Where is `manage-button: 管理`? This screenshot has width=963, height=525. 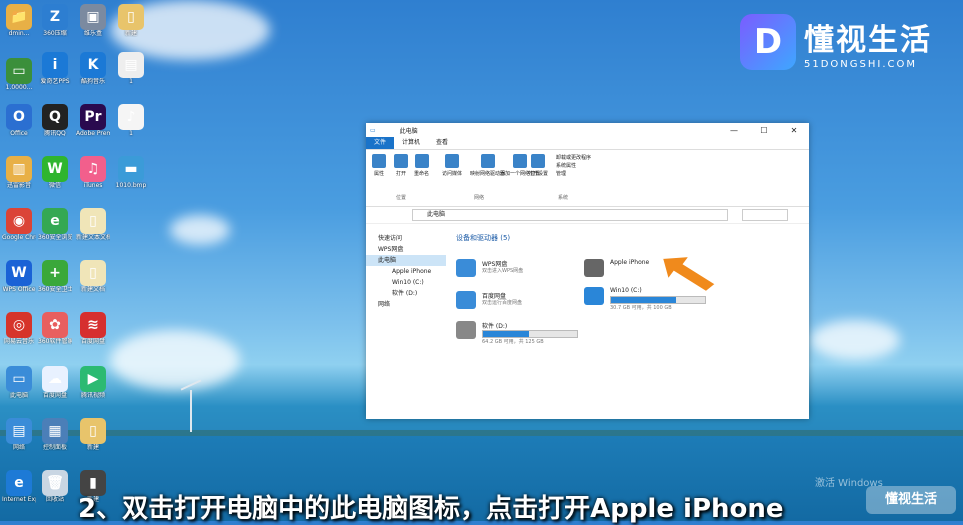
manage-button: 管理 is located at coordinates (573, 174).